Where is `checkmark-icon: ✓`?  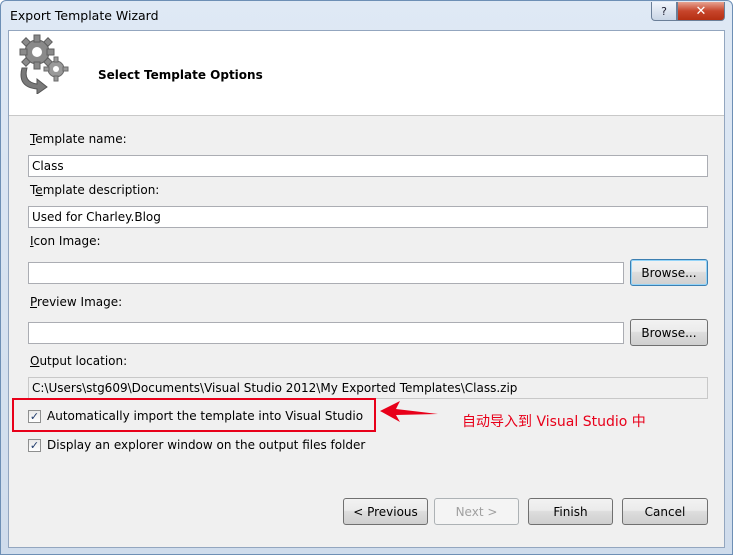
checkmark-icon: ✓ is located at coordinates (34, 445).